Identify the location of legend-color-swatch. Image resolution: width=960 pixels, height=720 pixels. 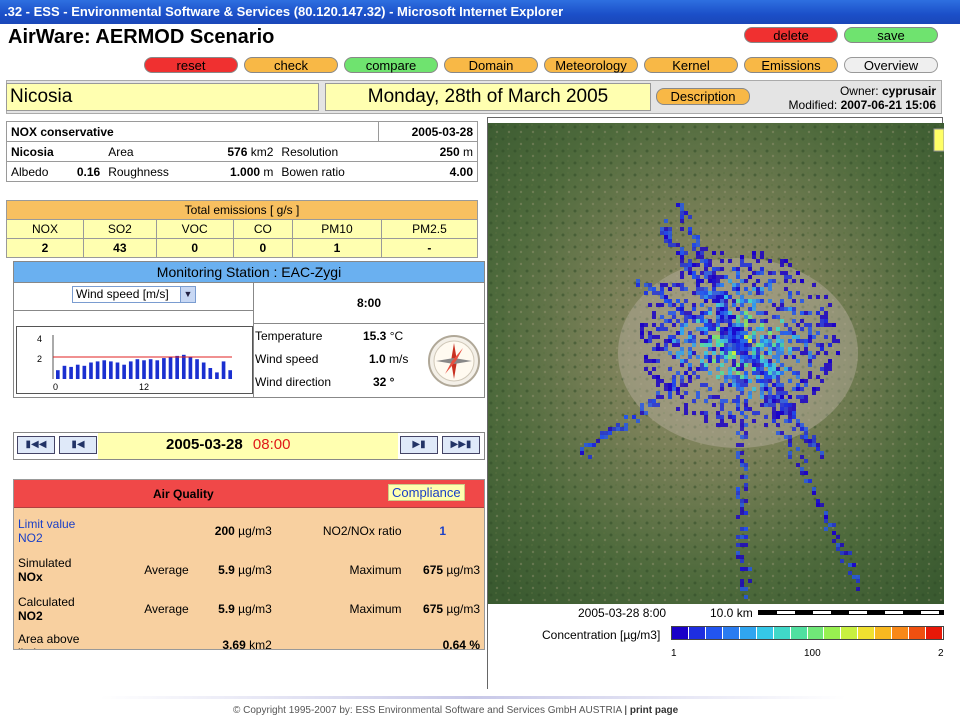
(934, 633).